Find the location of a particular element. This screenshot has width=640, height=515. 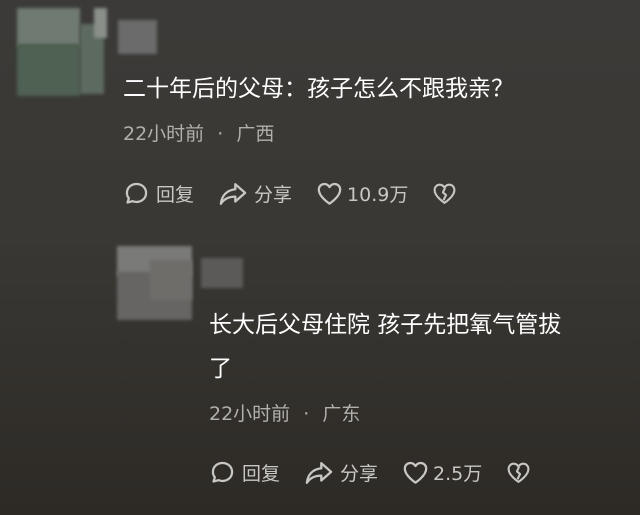

comment-text: 二十年后的父母：孩子怎么不跟我亲？ is located at coordinates (318, 89).